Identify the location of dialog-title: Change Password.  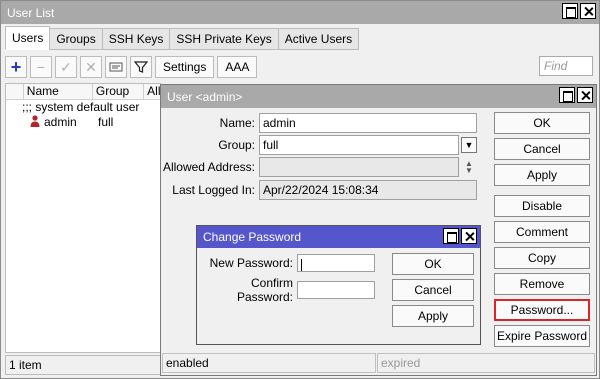
(252, 237).